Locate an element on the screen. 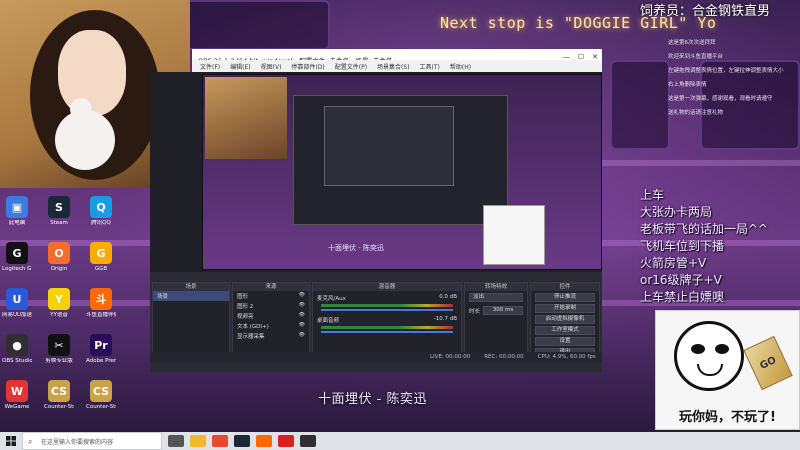  app-icon: ● is located at coordinates (17, 345).